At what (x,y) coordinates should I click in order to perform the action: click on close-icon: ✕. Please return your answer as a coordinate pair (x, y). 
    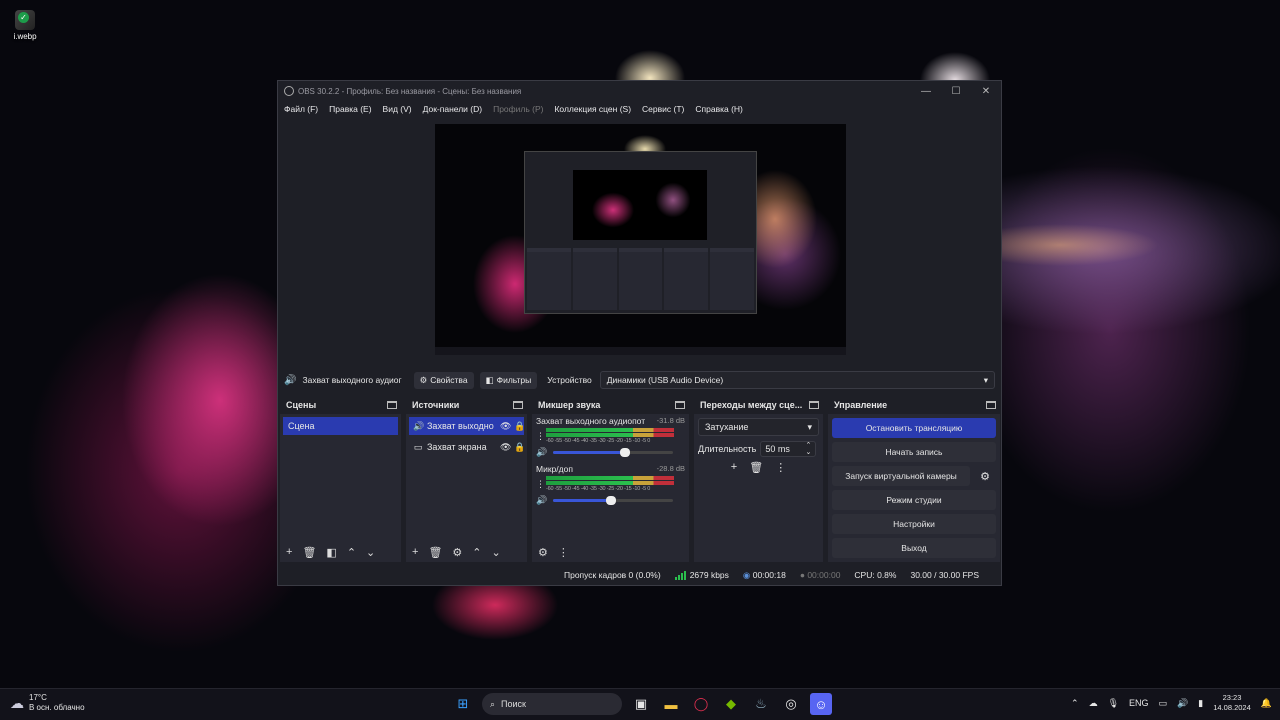
    Looking at the image, I should click on (986, 91).